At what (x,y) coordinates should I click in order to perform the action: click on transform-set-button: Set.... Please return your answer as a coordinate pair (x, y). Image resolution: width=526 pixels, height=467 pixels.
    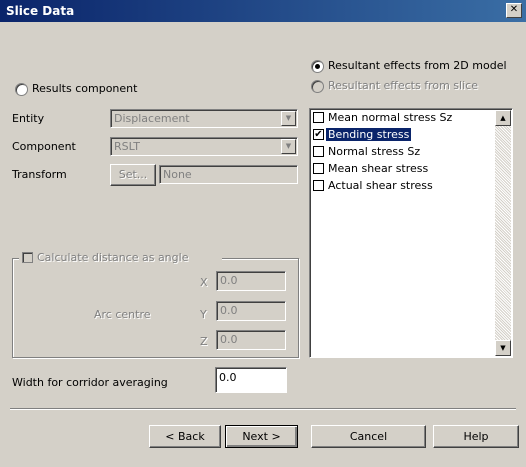
    Looking at the image, I should click on (133, 175).